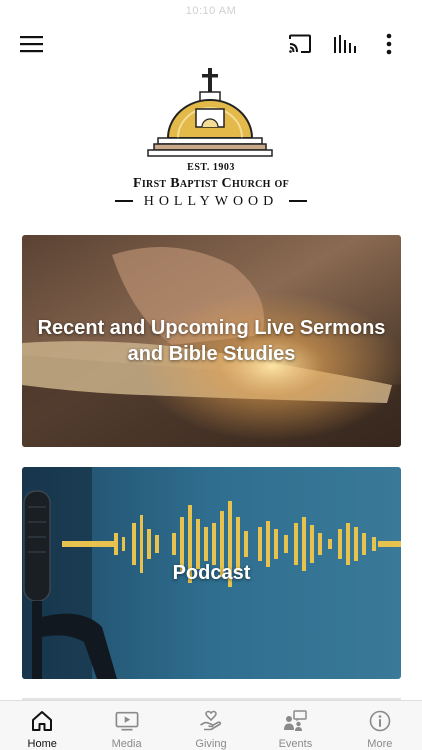  What do you see at coordinates (42, 744) in the screenshot?
I see `tab-home-label: Home` at bounding box center [42, 744].